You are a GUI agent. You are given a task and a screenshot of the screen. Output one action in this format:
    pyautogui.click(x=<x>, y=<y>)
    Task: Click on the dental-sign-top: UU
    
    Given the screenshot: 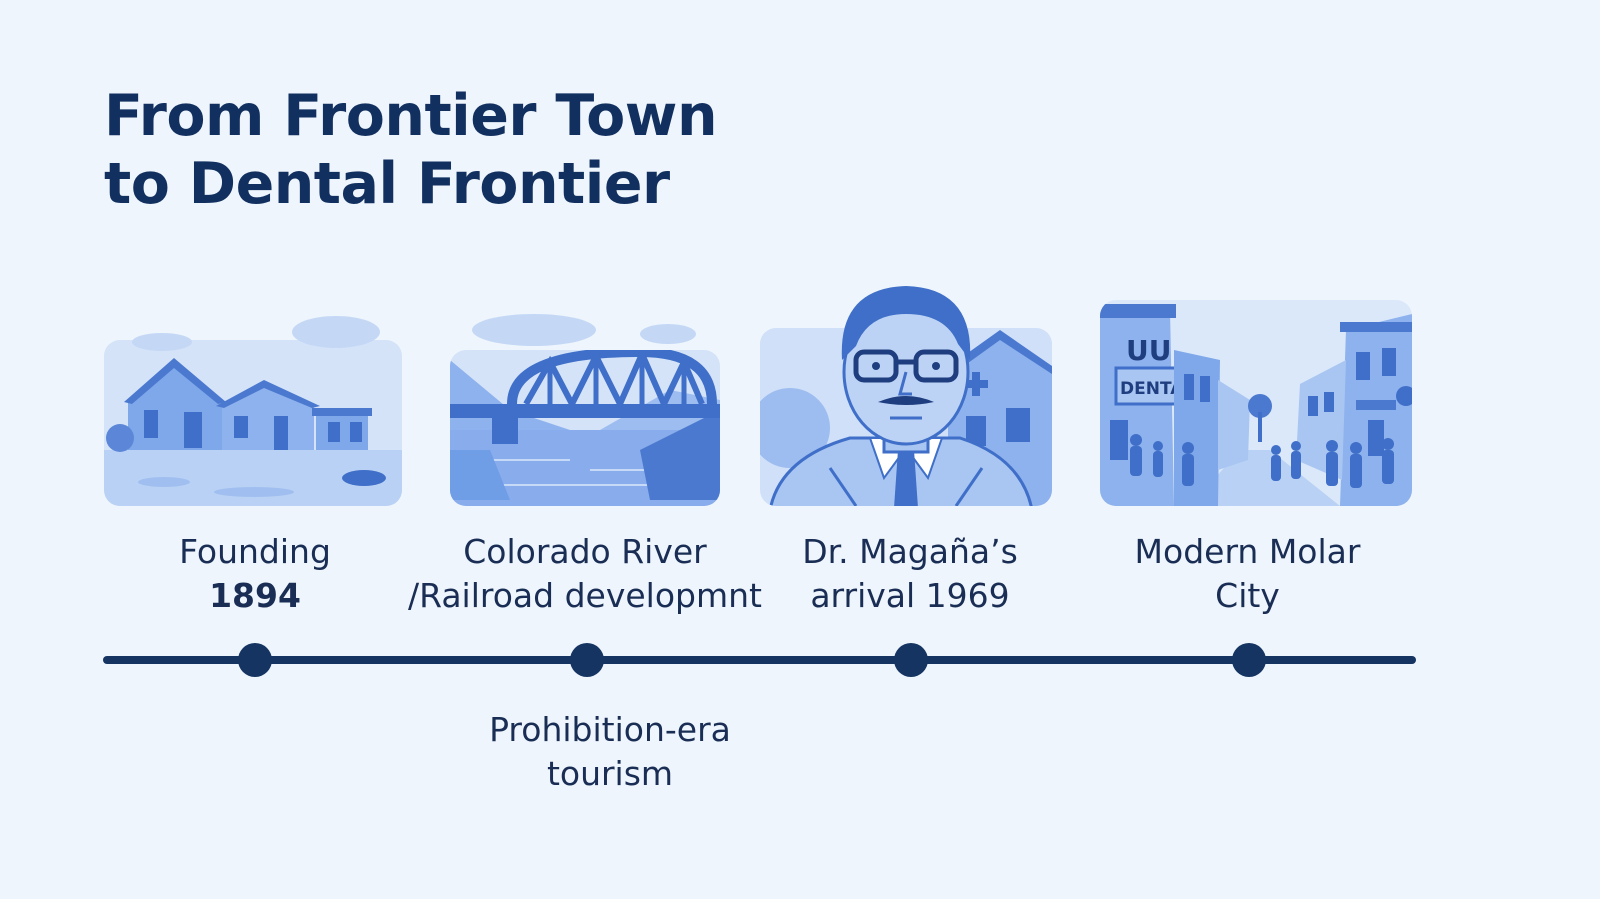 What is the action you would take?
    pyautogui.click(x=1148, y=350)
    